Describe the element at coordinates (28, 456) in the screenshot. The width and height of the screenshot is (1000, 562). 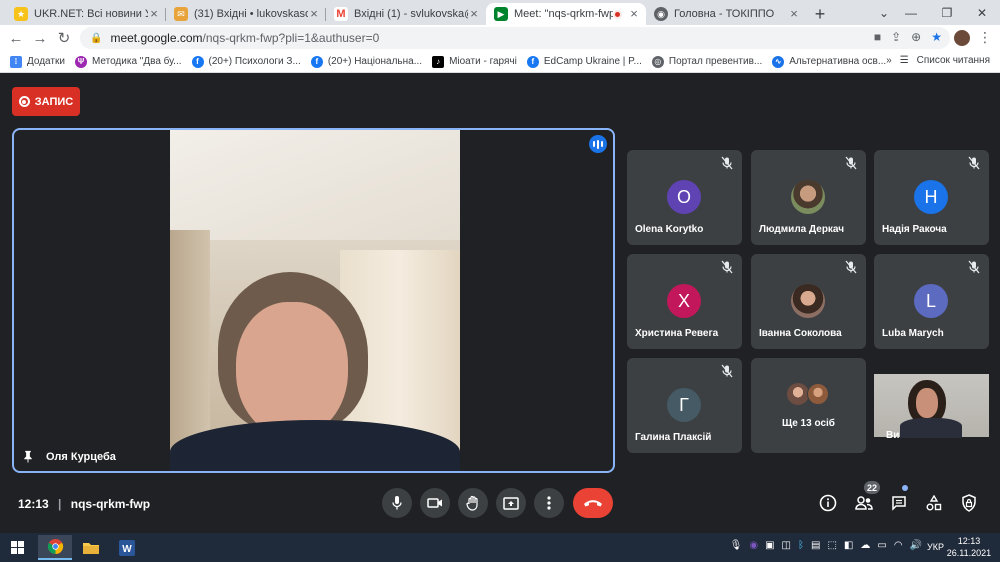
I see `pin-icon` at that location.